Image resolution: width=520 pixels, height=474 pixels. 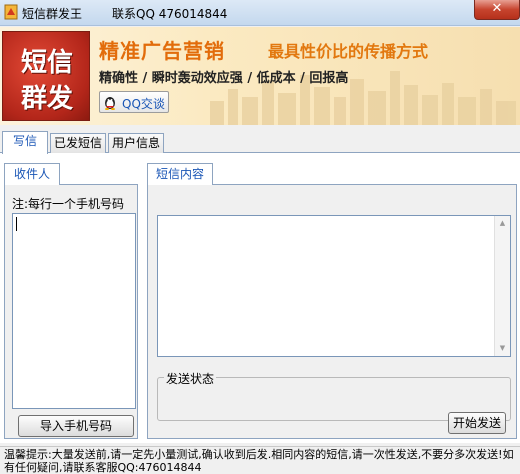 I want to click on qq-penguin-icon, so click(x=110, y=103).